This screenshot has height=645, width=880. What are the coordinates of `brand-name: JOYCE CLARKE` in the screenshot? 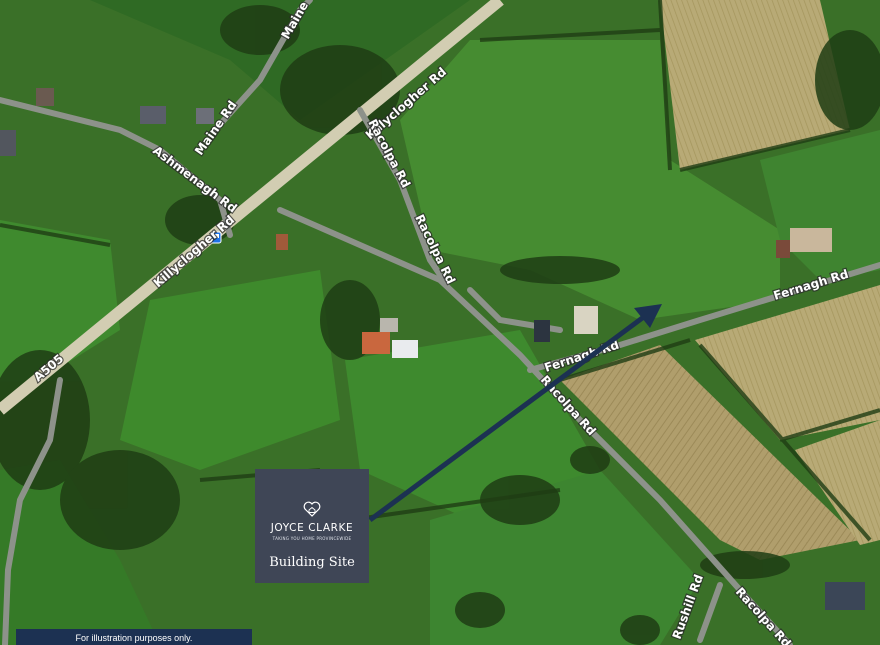 It's located at (312, 528).